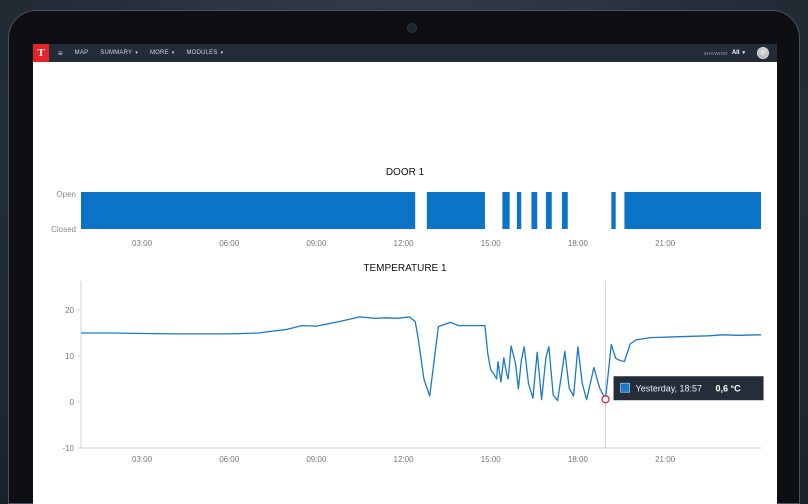  What do you see at coordinates (205, 53) in the screenshot?
I see `nav-modules: MODULES ▾` at bounding box center [205, 53].